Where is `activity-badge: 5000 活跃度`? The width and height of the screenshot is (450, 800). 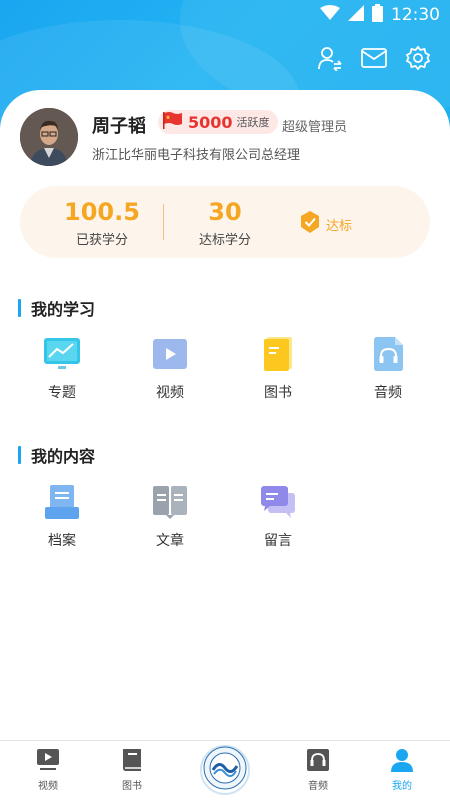
activity-badge: 5000 活跃度 is located at coordinates (218, 122).